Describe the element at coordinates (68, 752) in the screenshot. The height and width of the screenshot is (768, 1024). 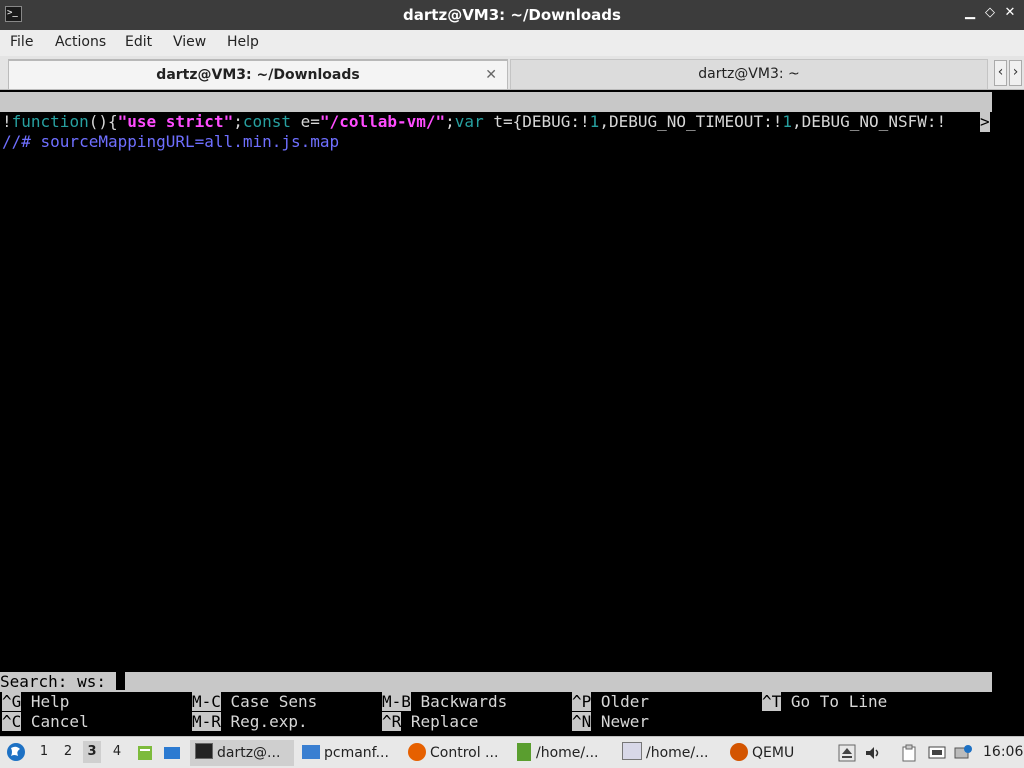
I see `workspace-2: 2` at that location.